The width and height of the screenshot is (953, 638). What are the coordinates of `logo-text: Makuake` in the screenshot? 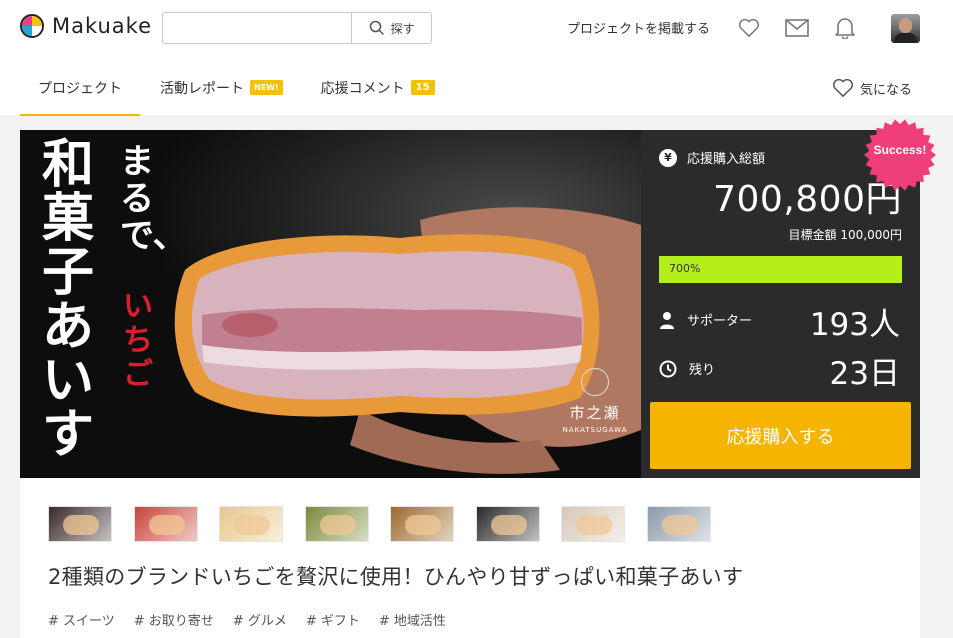 It's located at (102, 26).